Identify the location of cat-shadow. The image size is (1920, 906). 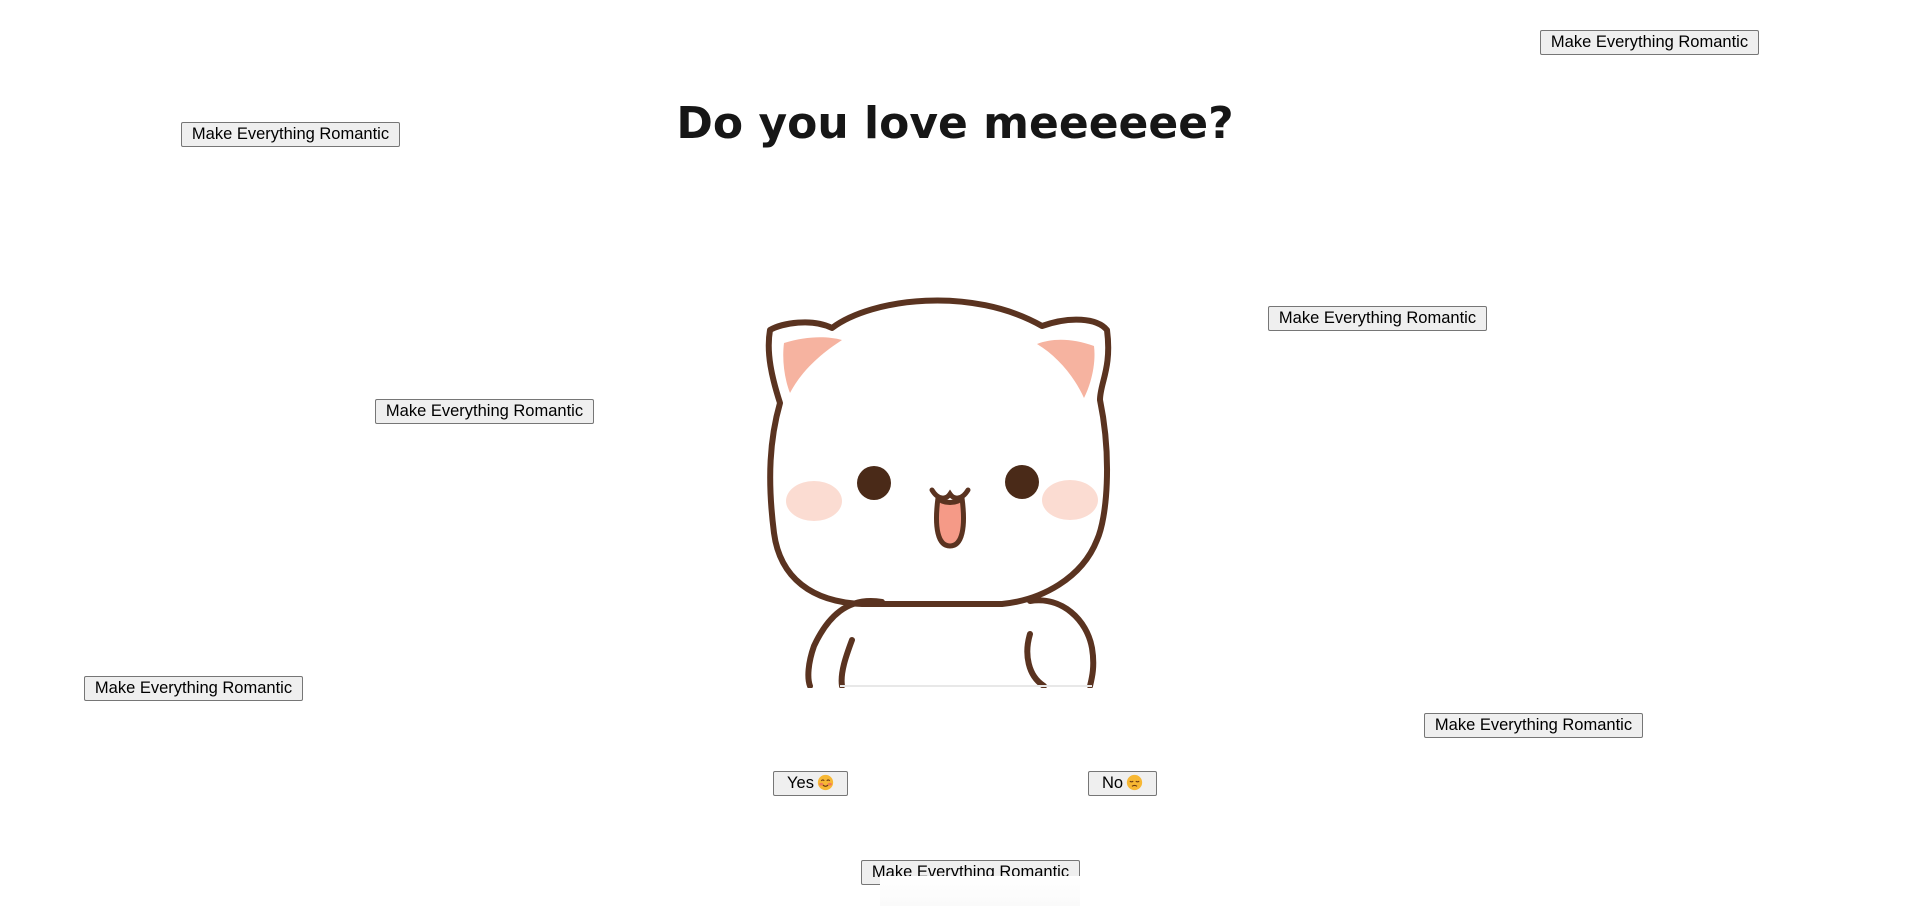
(980, 891).